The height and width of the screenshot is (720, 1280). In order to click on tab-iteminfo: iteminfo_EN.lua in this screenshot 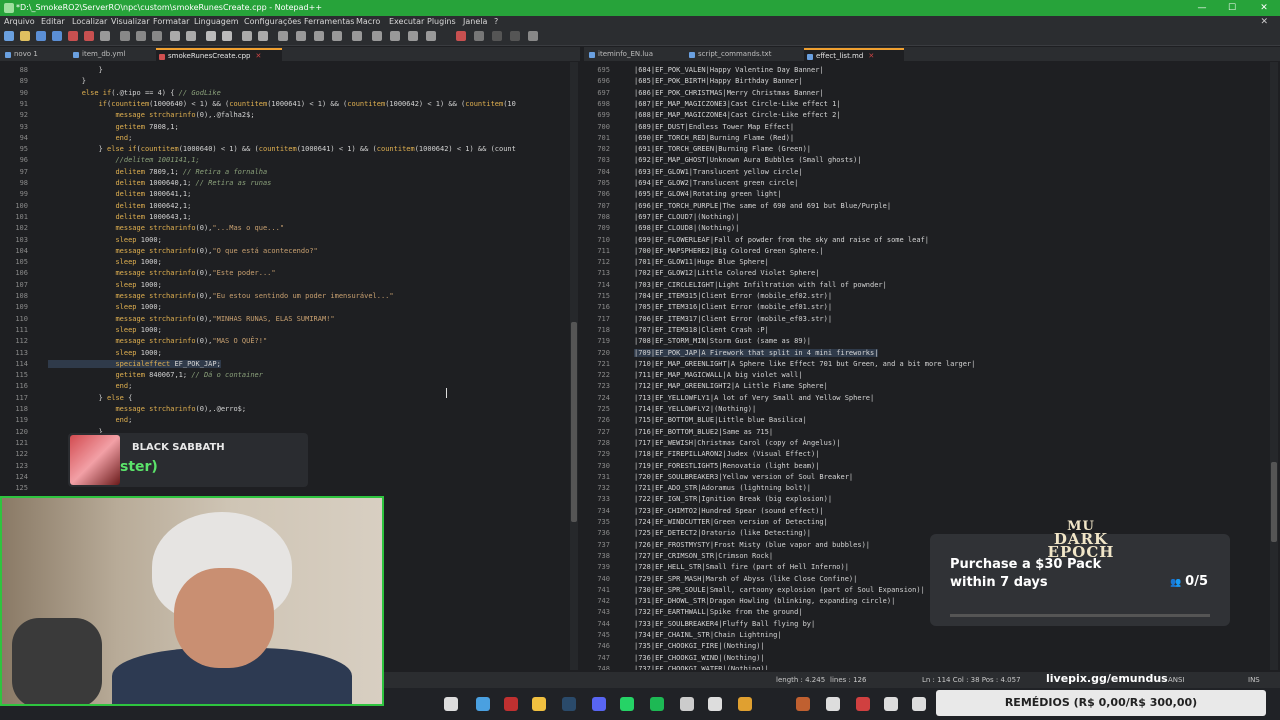, I will do `click(631, 54)`.